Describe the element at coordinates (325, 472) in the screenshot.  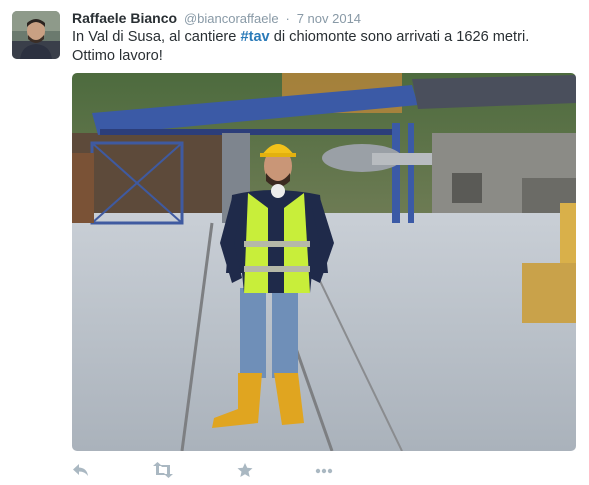
I see `more-icon` at that location.